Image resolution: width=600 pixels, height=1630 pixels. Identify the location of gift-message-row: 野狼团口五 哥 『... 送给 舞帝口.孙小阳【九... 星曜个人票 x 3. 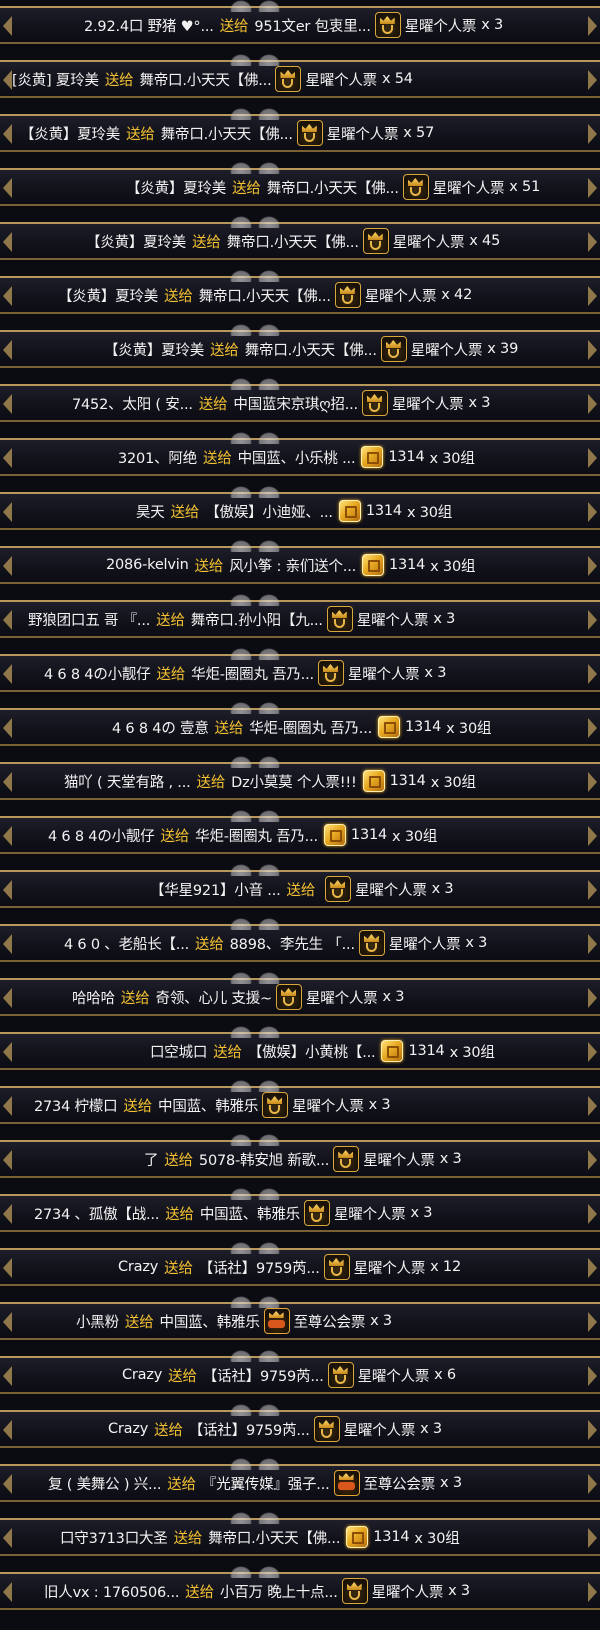
(300, 616).